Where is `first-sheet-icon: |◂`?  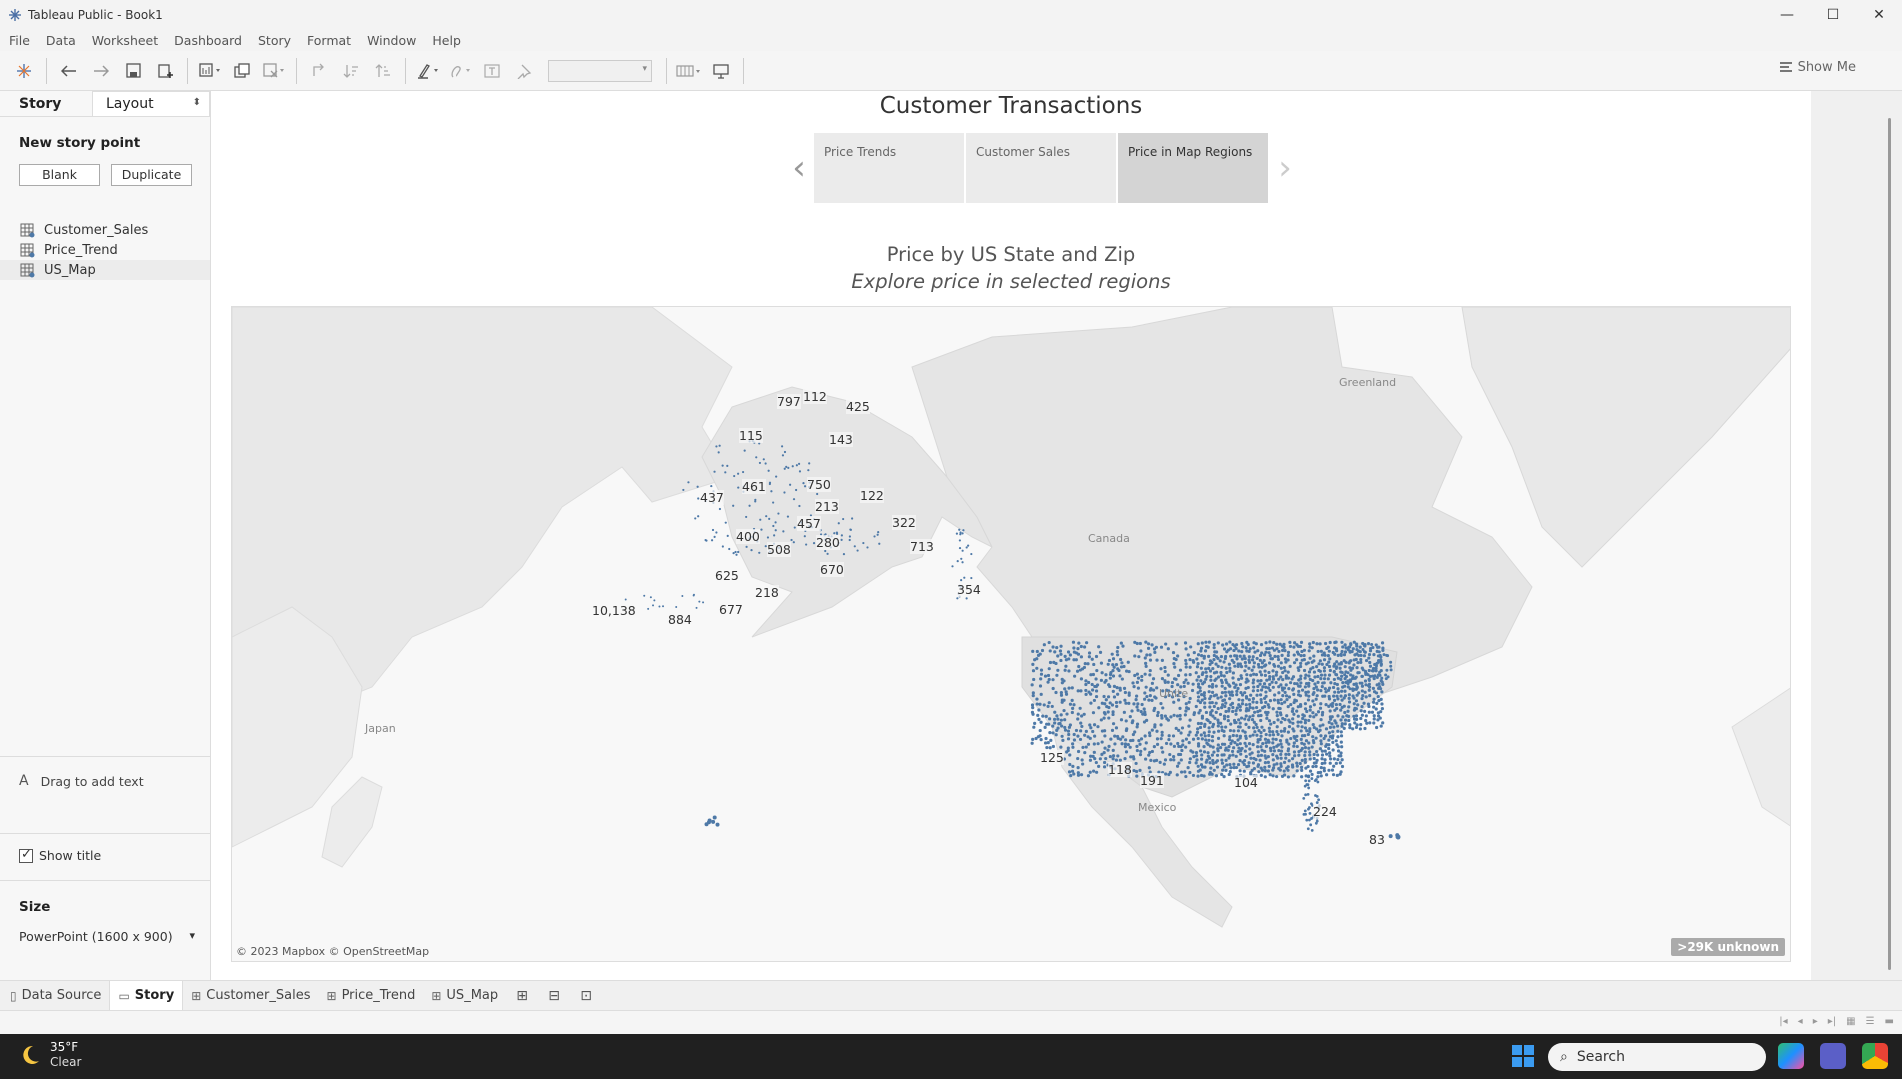
first-sheet-icon: |◂ is located at coordinates (1783, 1021).